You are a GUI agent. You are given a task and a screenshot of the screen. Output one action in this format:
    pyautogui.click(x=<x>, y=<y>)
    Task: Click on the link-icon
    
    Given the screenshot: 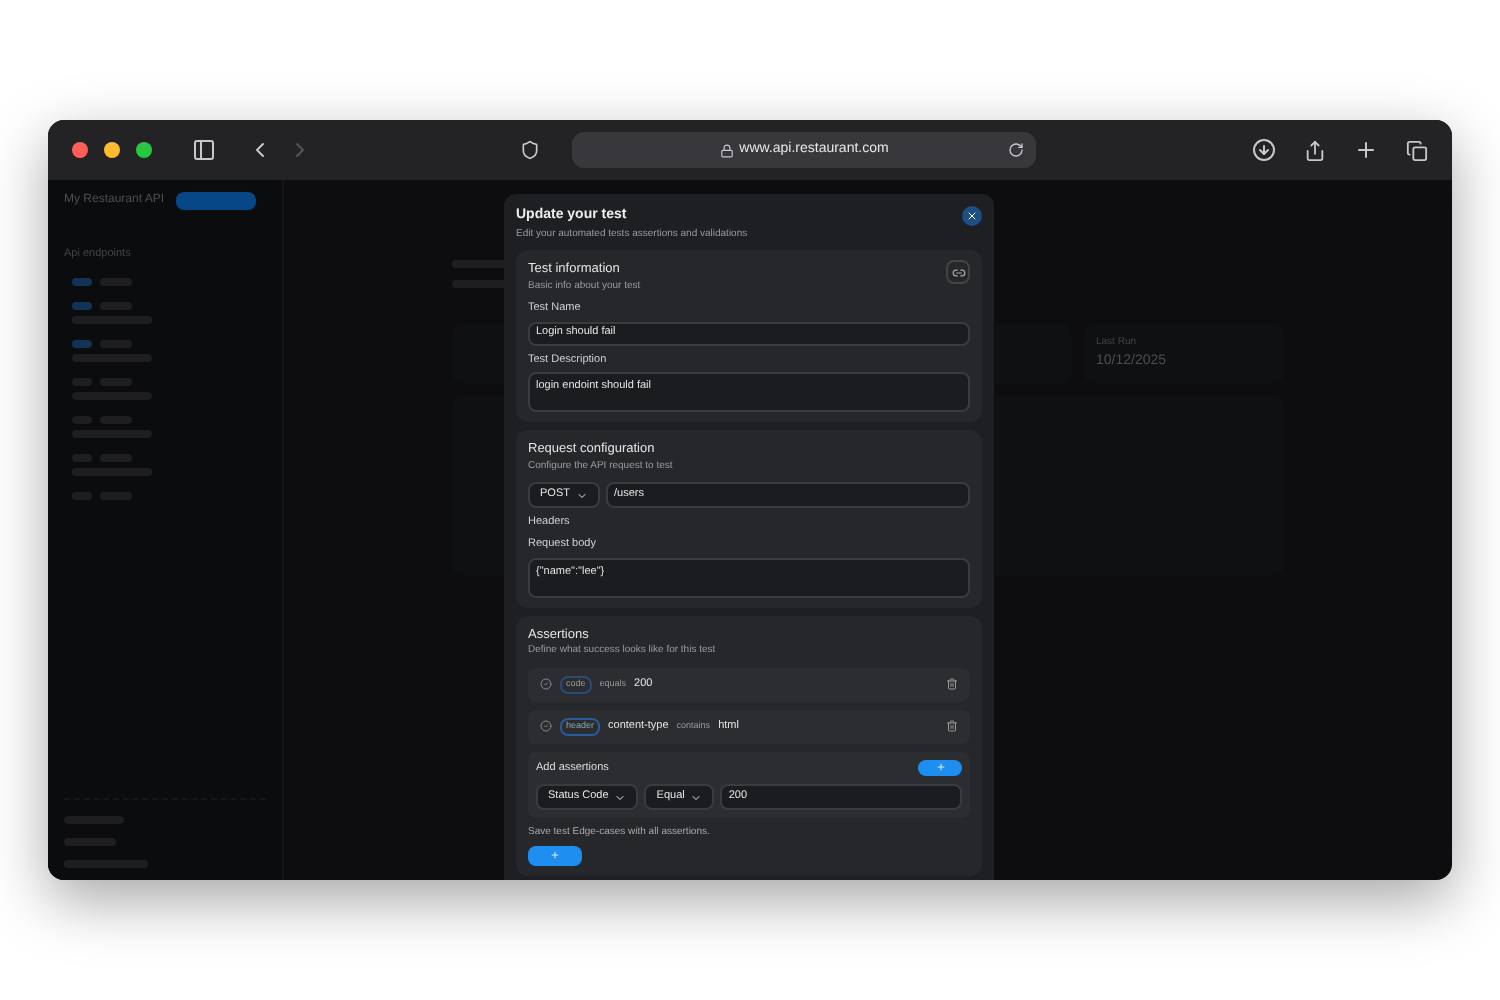 What is the action you would take?
    pyautogui.click(x=958, y=272)
    